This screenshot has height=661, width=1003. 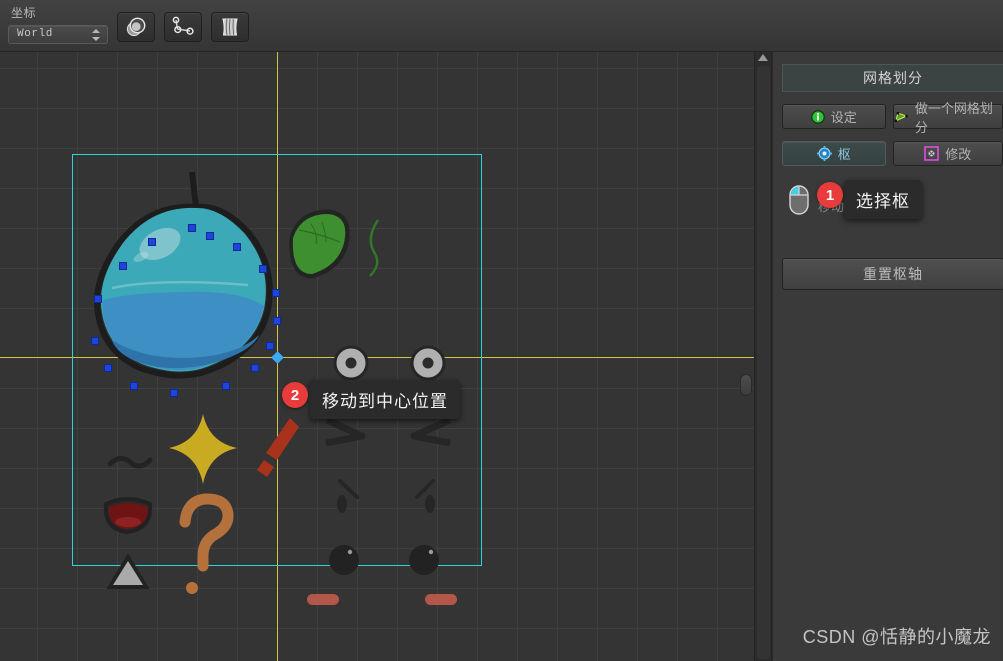 What do you see at coordinates (203, 449) in the screenshot?
I see `yellow-sparkle-sprite` at bounding box center [203, 449].